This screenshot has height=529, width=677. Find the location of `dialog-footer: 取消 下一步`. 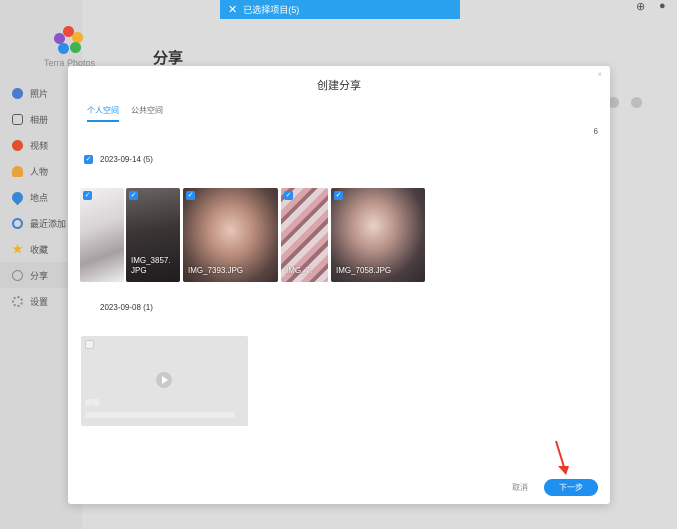

dialog-footer: 取消 下一步 is located at coordinates (555, 487).